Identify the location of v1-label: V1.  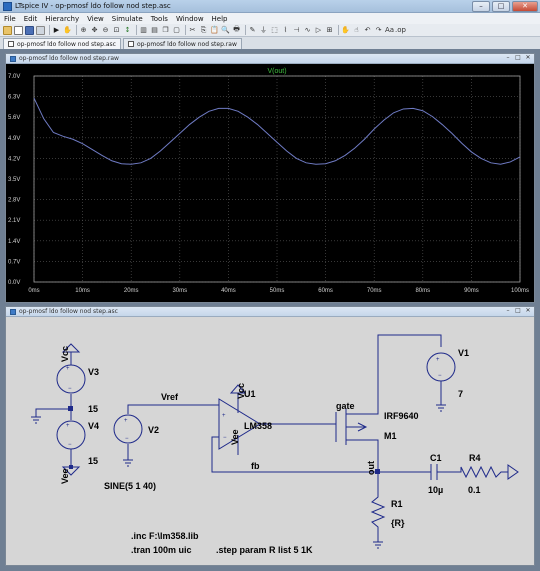
(463, 353).